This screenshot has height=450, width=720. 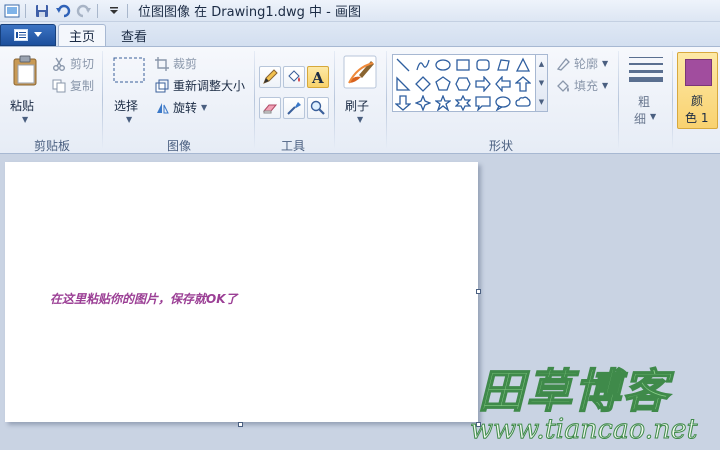 What do you see at coordinates (240, 424) in the screenshot?
I see `resize-handle-bottom` at bounding box center [240, 424].